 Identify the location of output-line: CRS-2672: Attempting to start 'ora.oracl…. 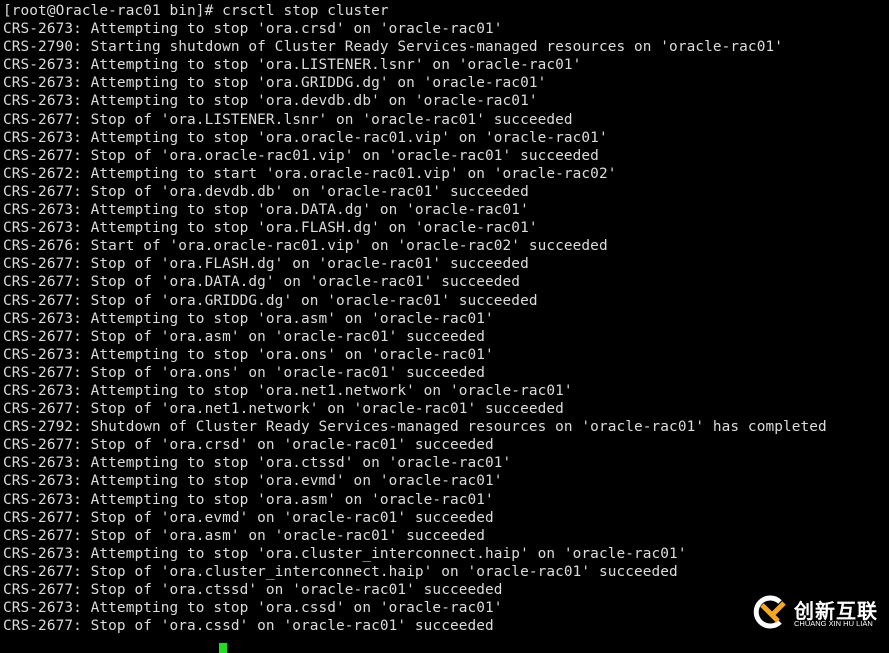
(310, 173).